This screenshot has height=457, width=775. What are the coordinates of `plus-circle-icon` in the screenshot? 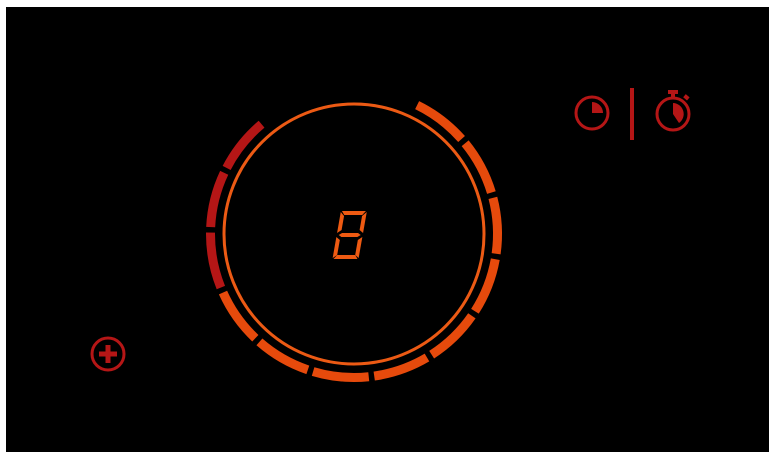 It's located at (108, 354).